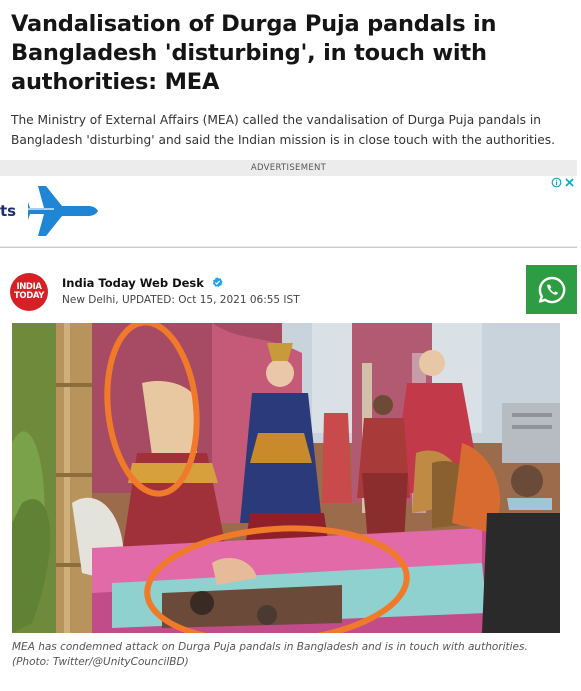 This screenshot has height=691, width=581. Describe the element at coordinates (563, 182) in the screenshot. I see `ad-controls` at that location.